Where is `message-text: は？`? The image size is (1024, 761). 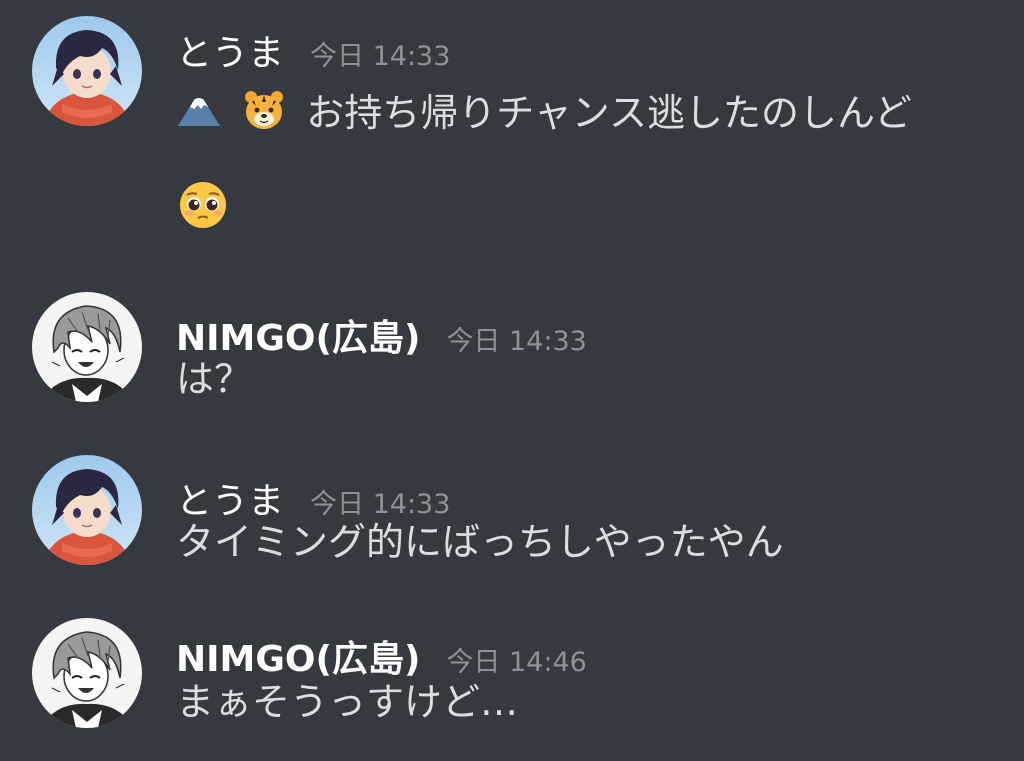
message-text: は？ is located at coordinates (214, 379).